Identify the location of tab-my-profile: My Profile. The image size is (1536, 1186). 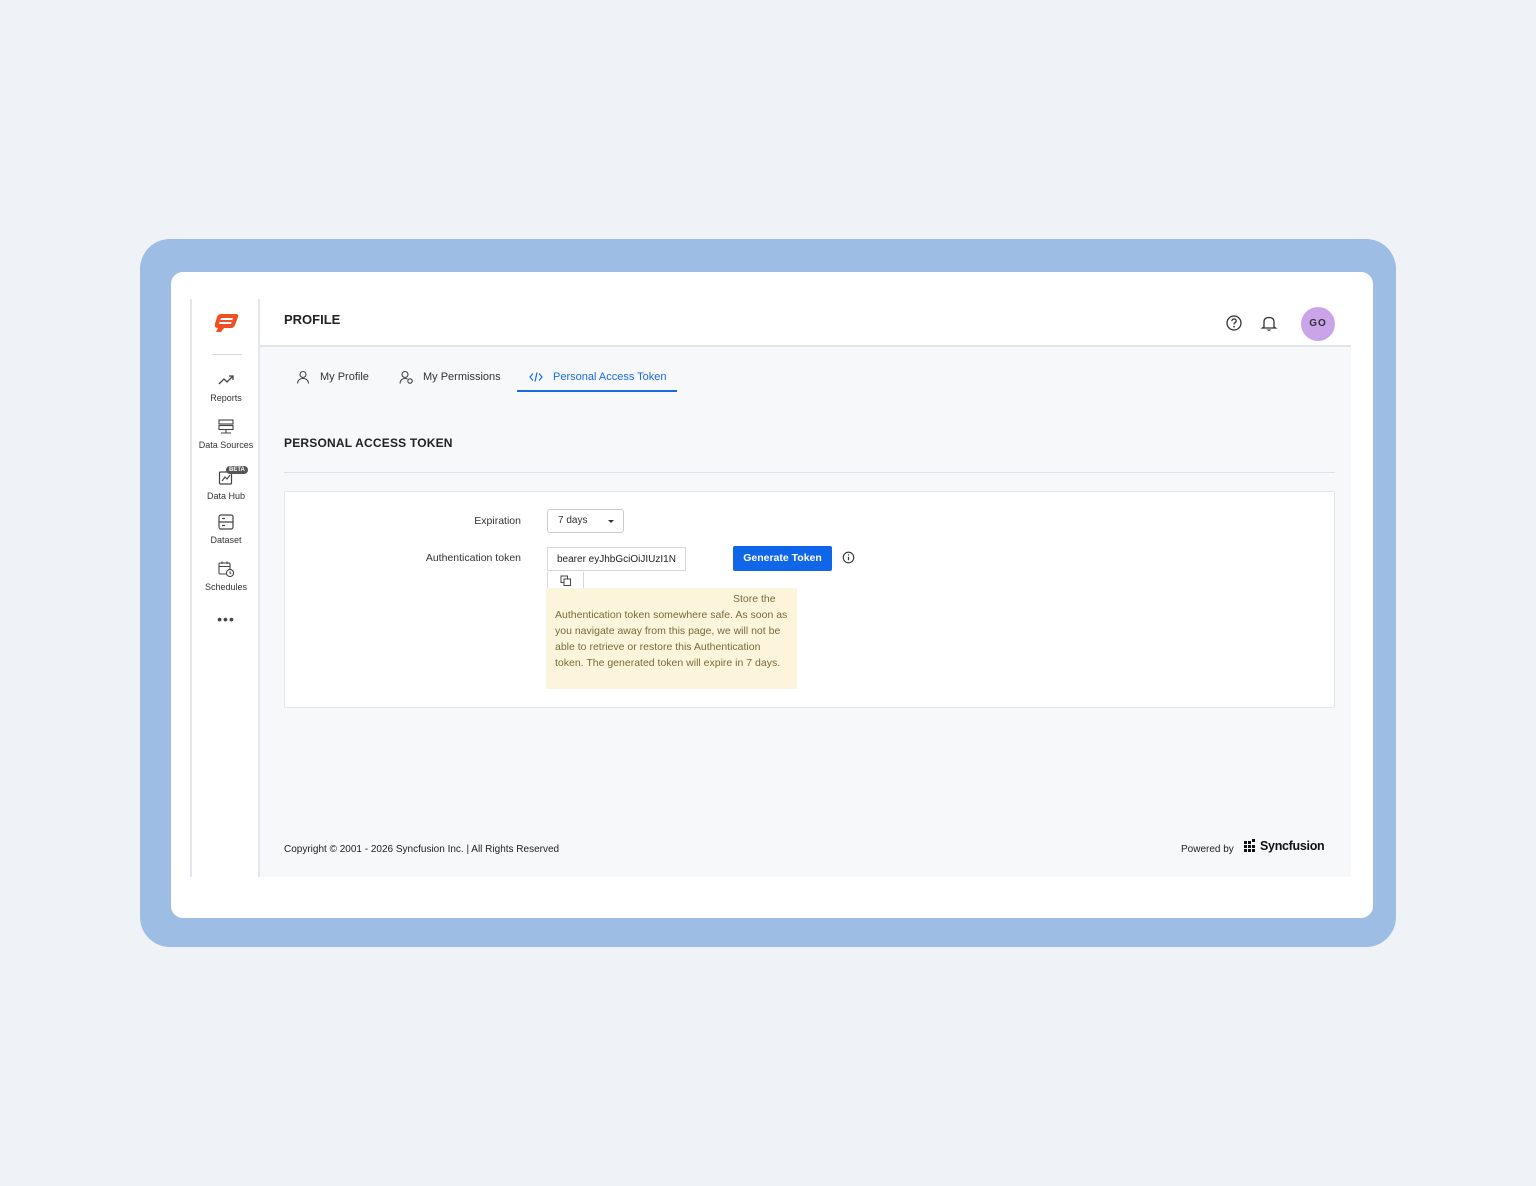
(332, 377).